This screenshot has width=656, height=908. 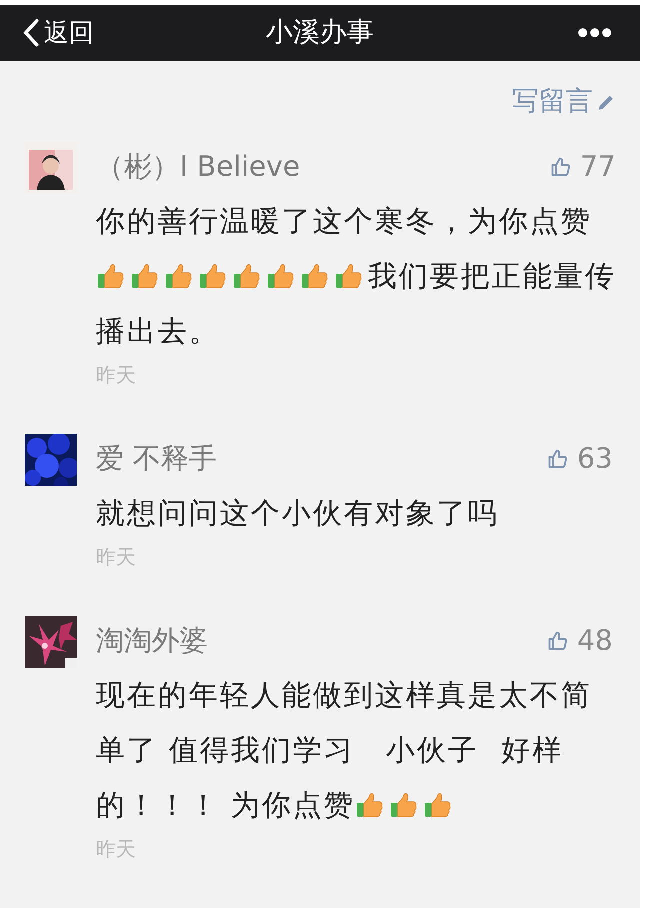 I want to click on comment-text: 现在的年轻人能做到这样真是太不简 单了 值得我们学习 小伙子 好样 的！！！ 为你点赞, so click(x=344, y=750).